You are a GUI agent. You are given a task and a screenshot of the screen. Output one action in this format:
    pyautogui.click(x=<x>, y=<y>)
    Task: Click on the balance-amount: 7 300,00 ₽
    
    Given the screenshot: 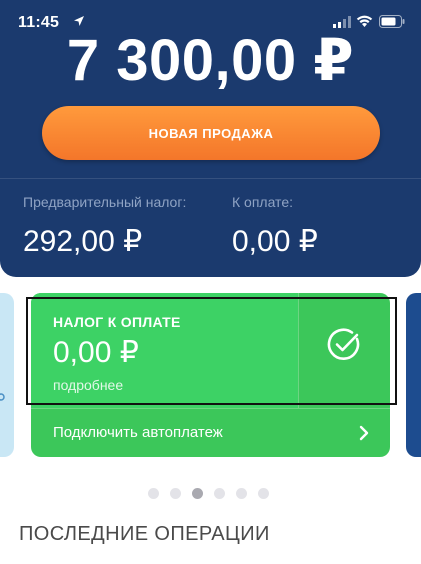 What is the action you would take?
    pyautogui.click(x=210, y=60)
    